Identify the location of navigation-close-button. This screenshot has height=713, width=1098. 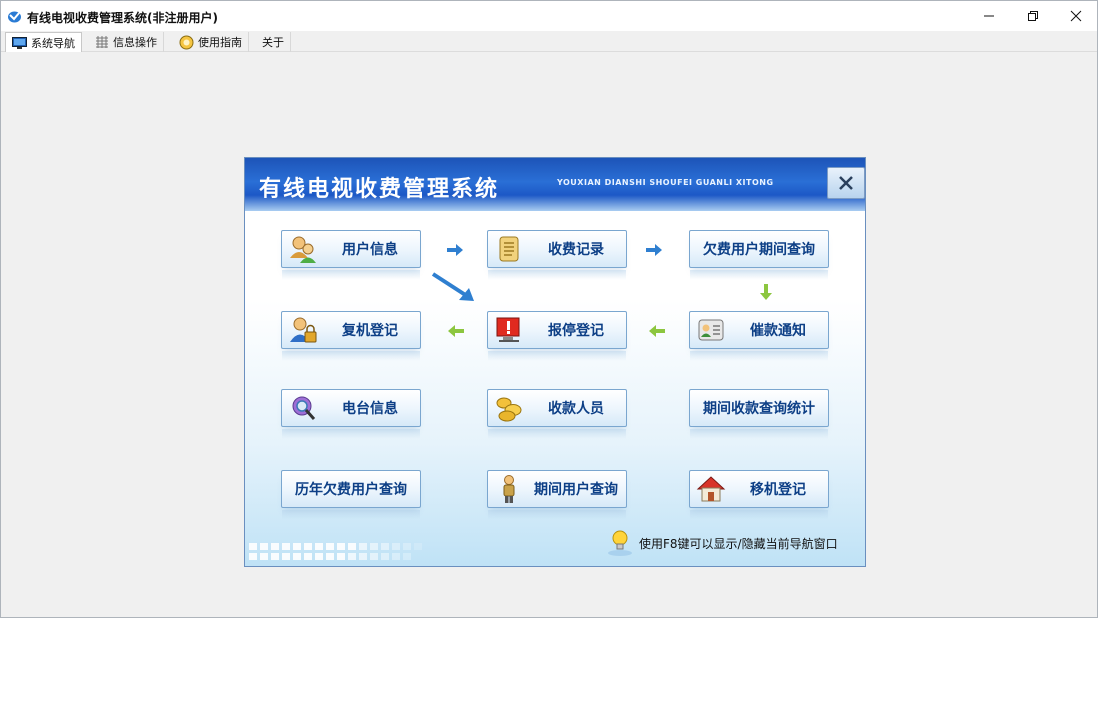
(846, 183).